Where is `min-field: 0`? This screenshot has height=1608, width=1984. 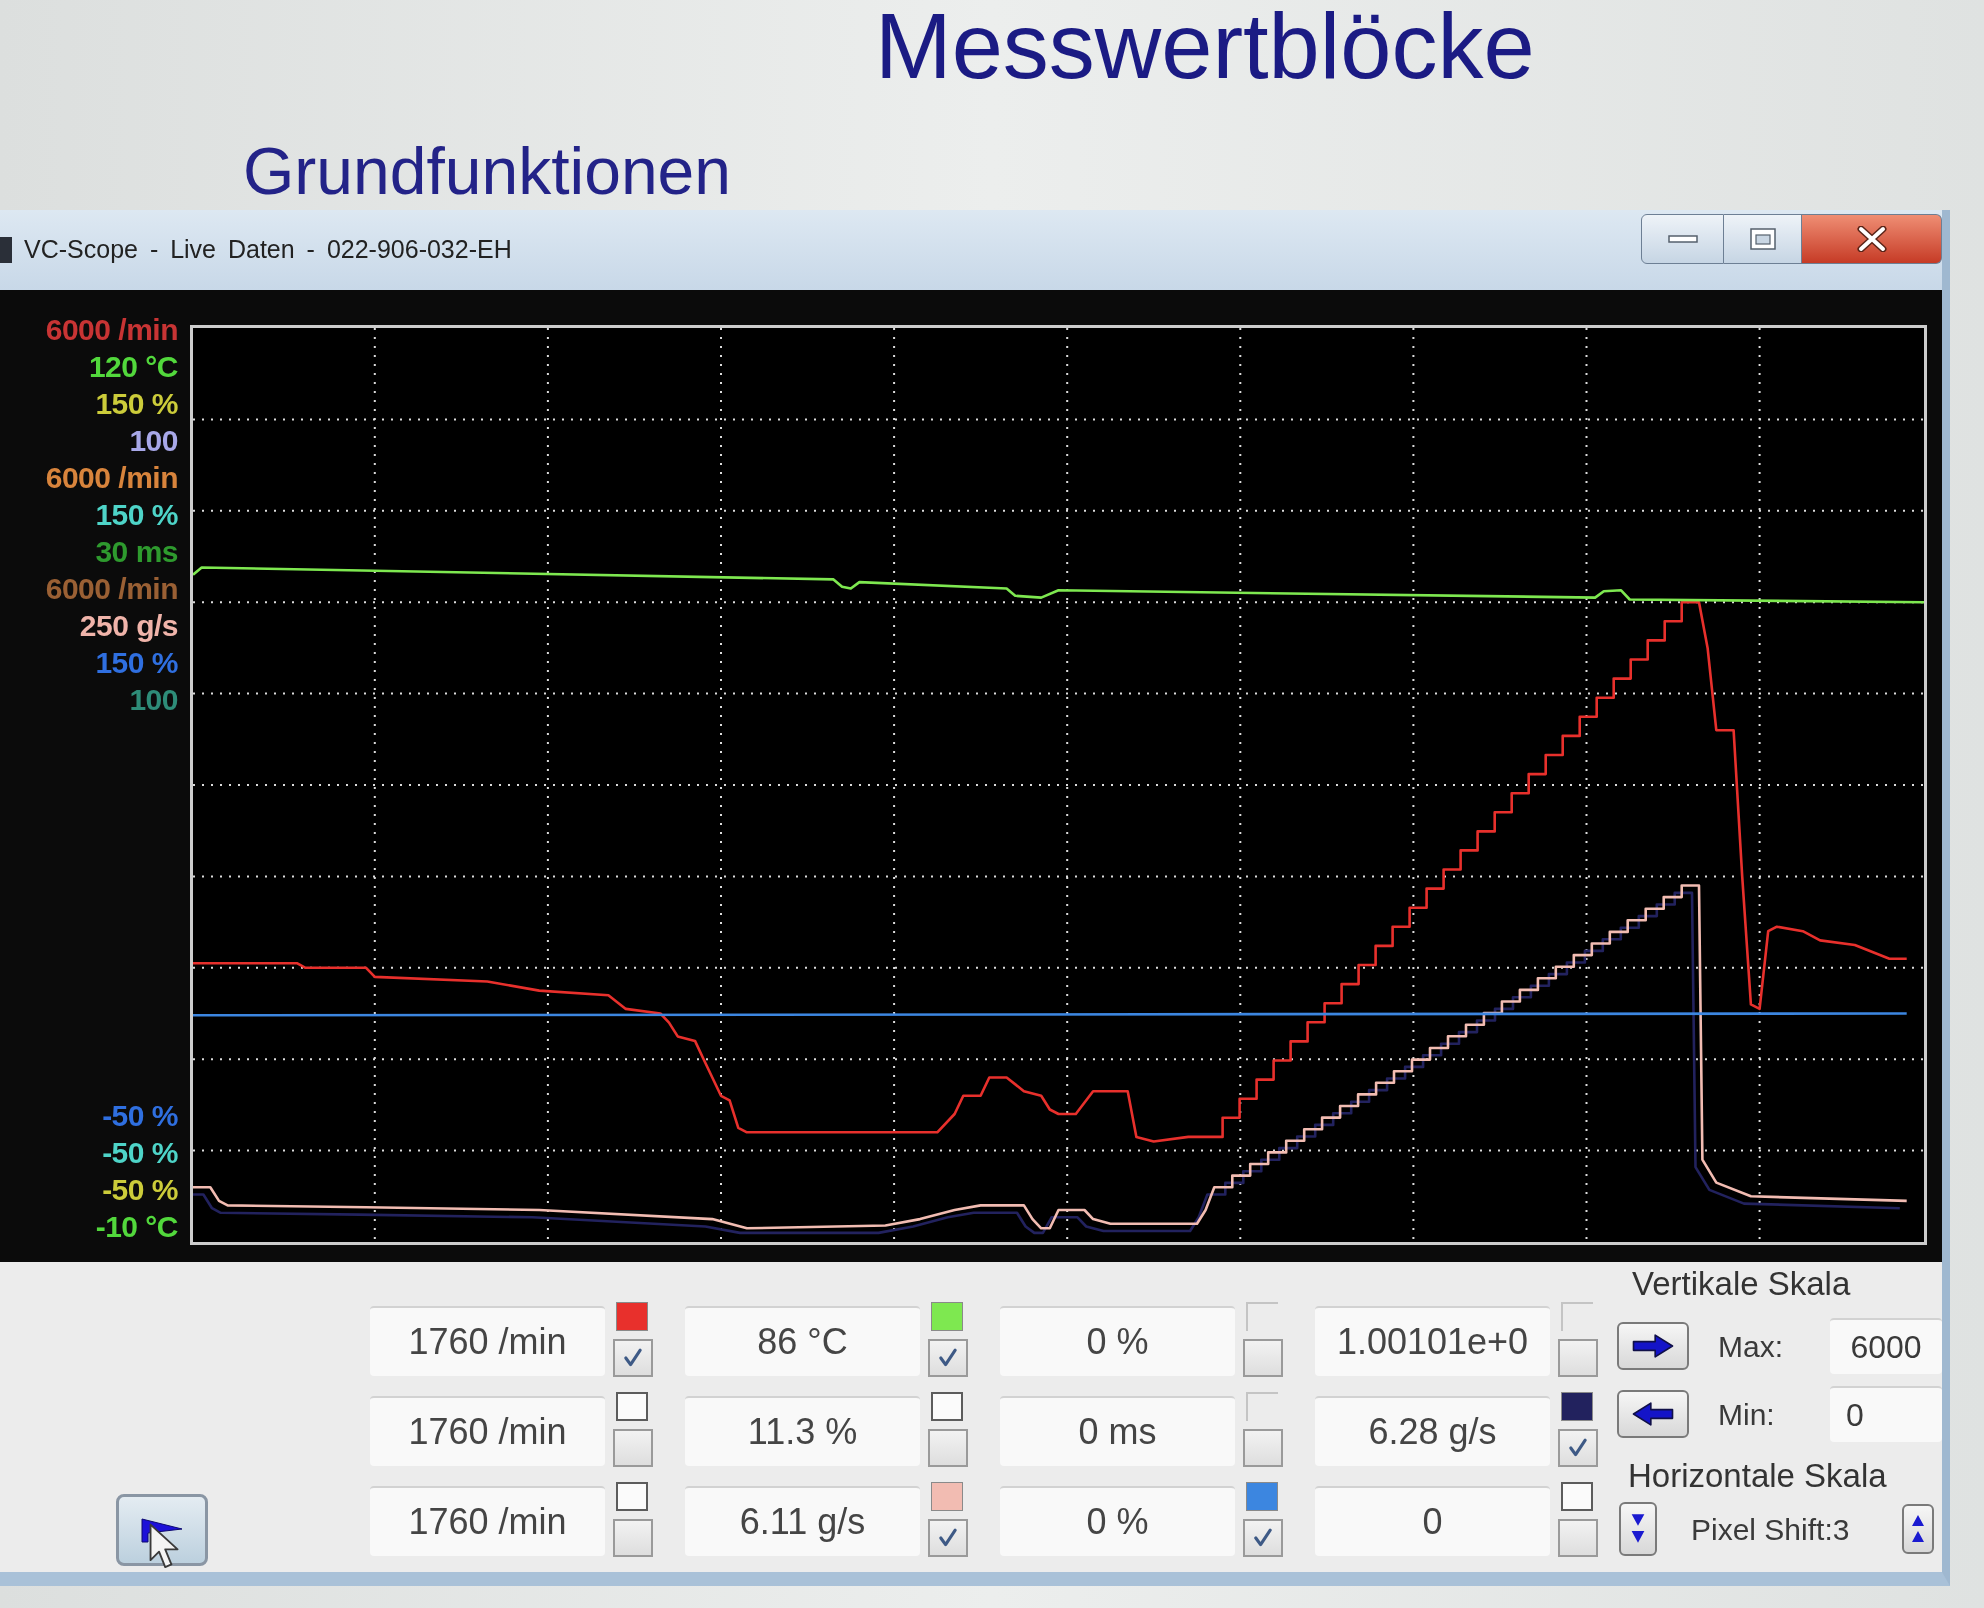
min-field: 0 is located at coordinates (1886, 1414).